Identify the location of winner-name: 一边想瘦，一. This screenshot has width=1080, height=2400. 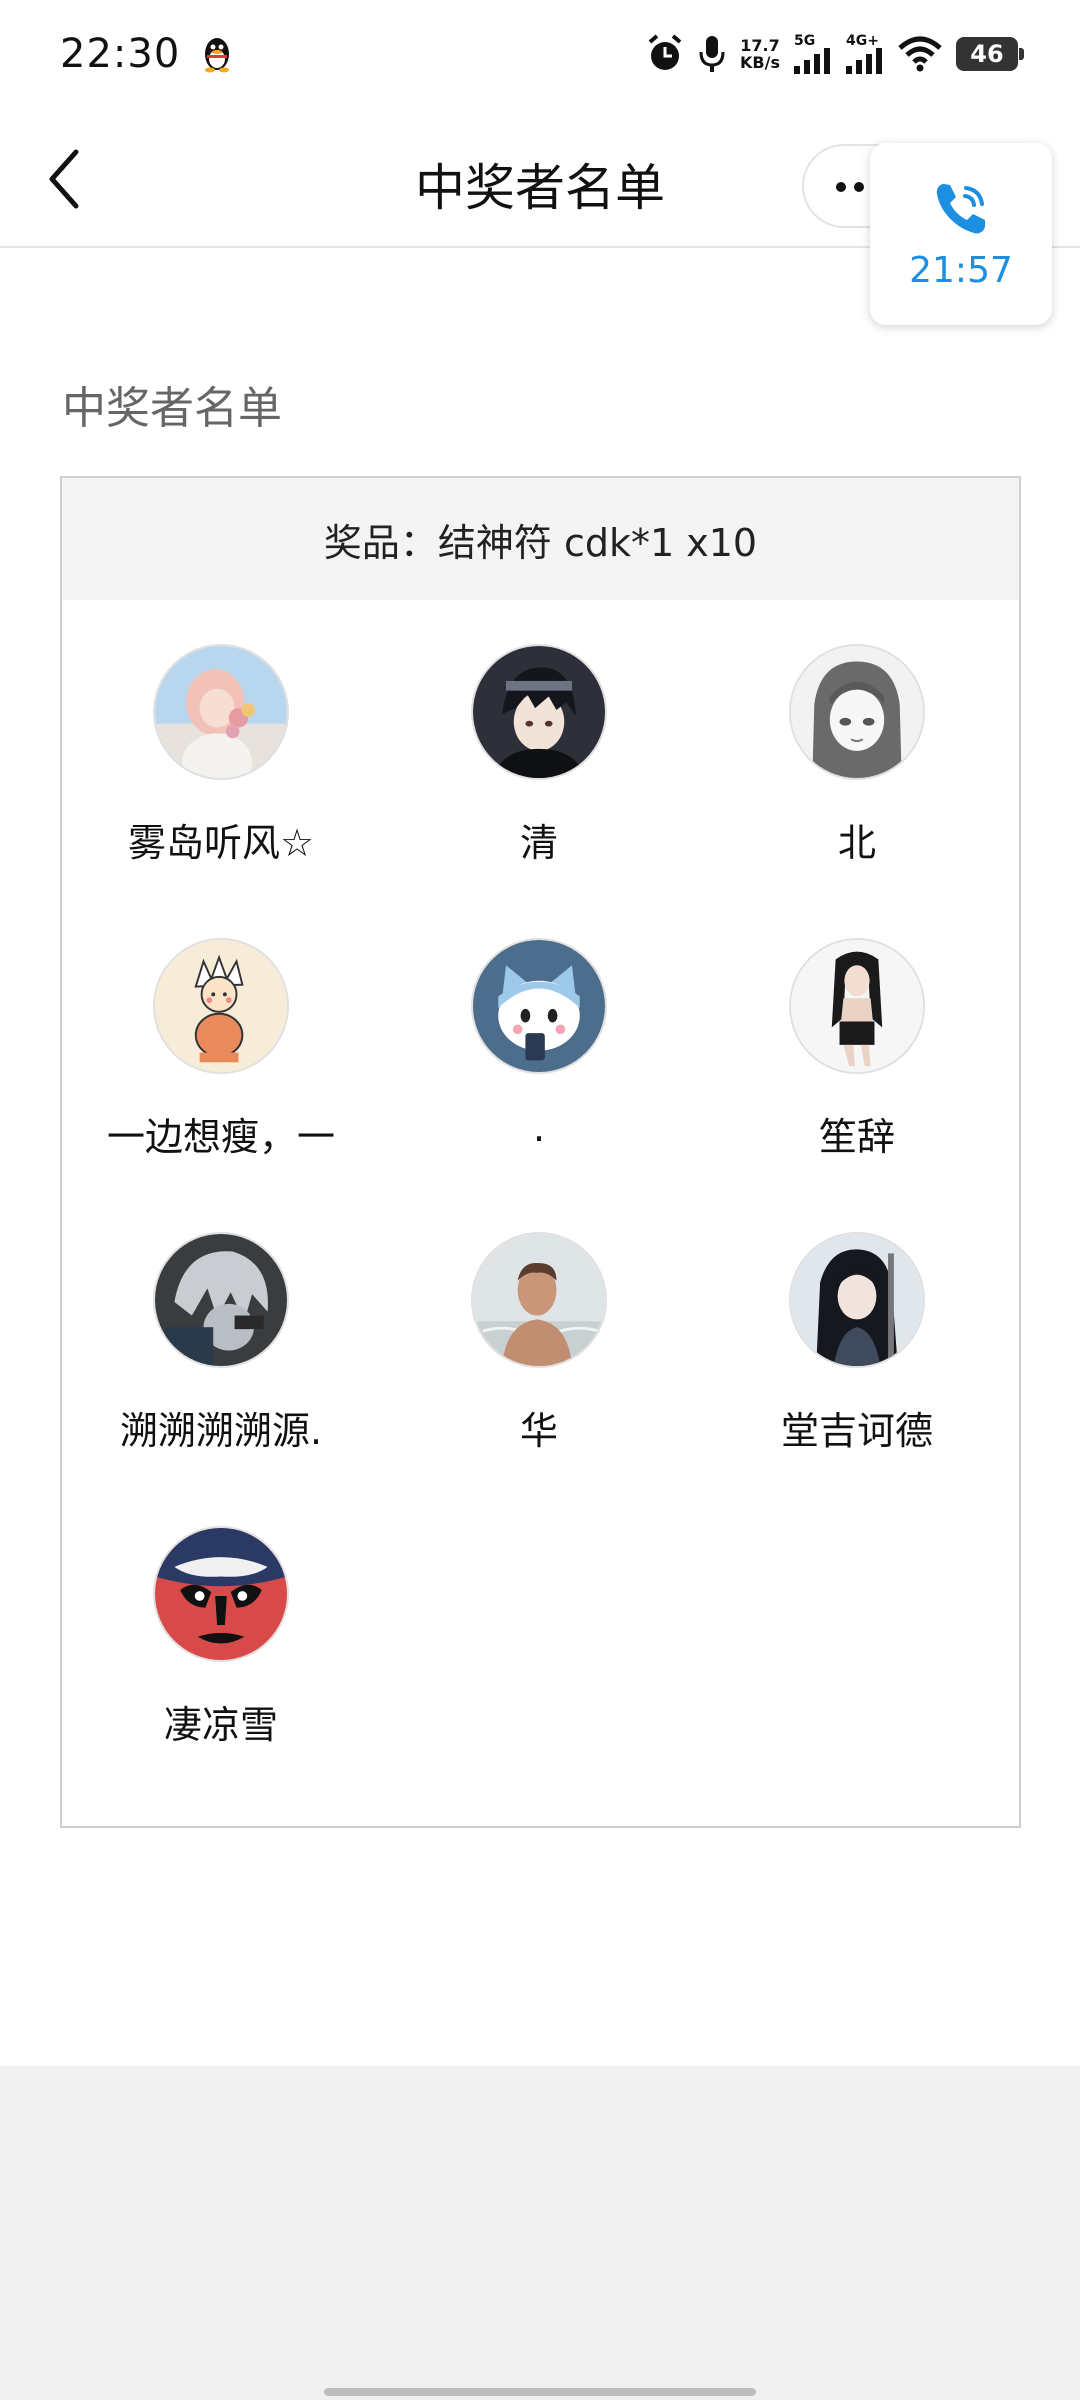
(220, 1137).